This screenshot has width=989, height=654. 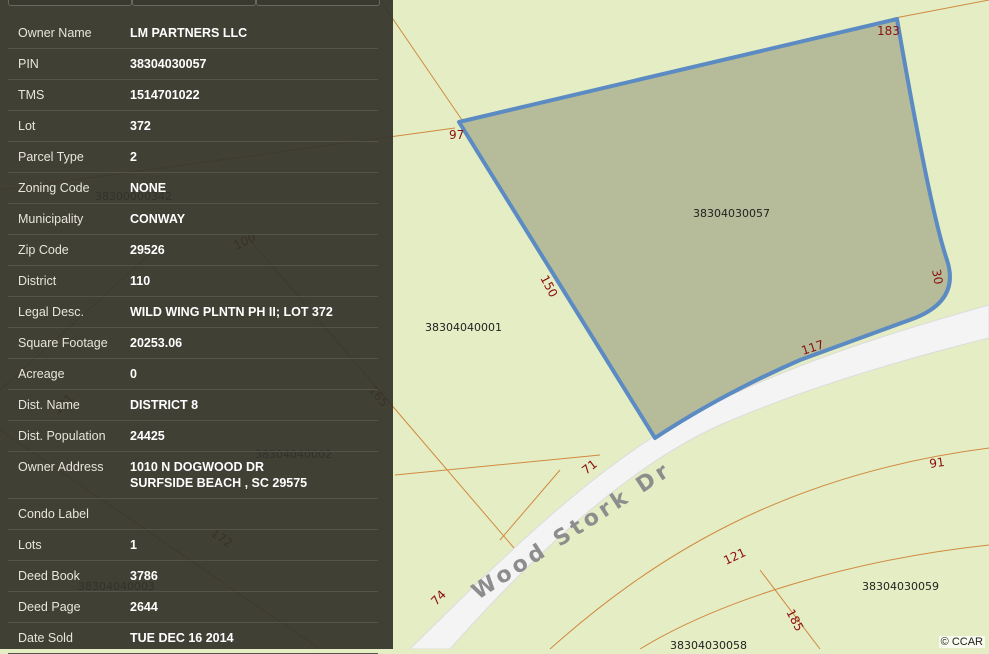 I want to click on row-value: 372, so click(x=140, y=126).